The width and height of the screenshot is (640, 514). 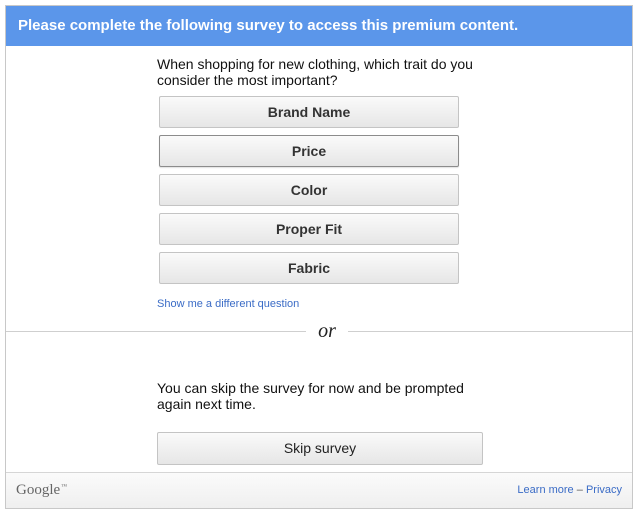 I want to click on answer-brand-name-button: Brand Name, so click(x=309, y=112).